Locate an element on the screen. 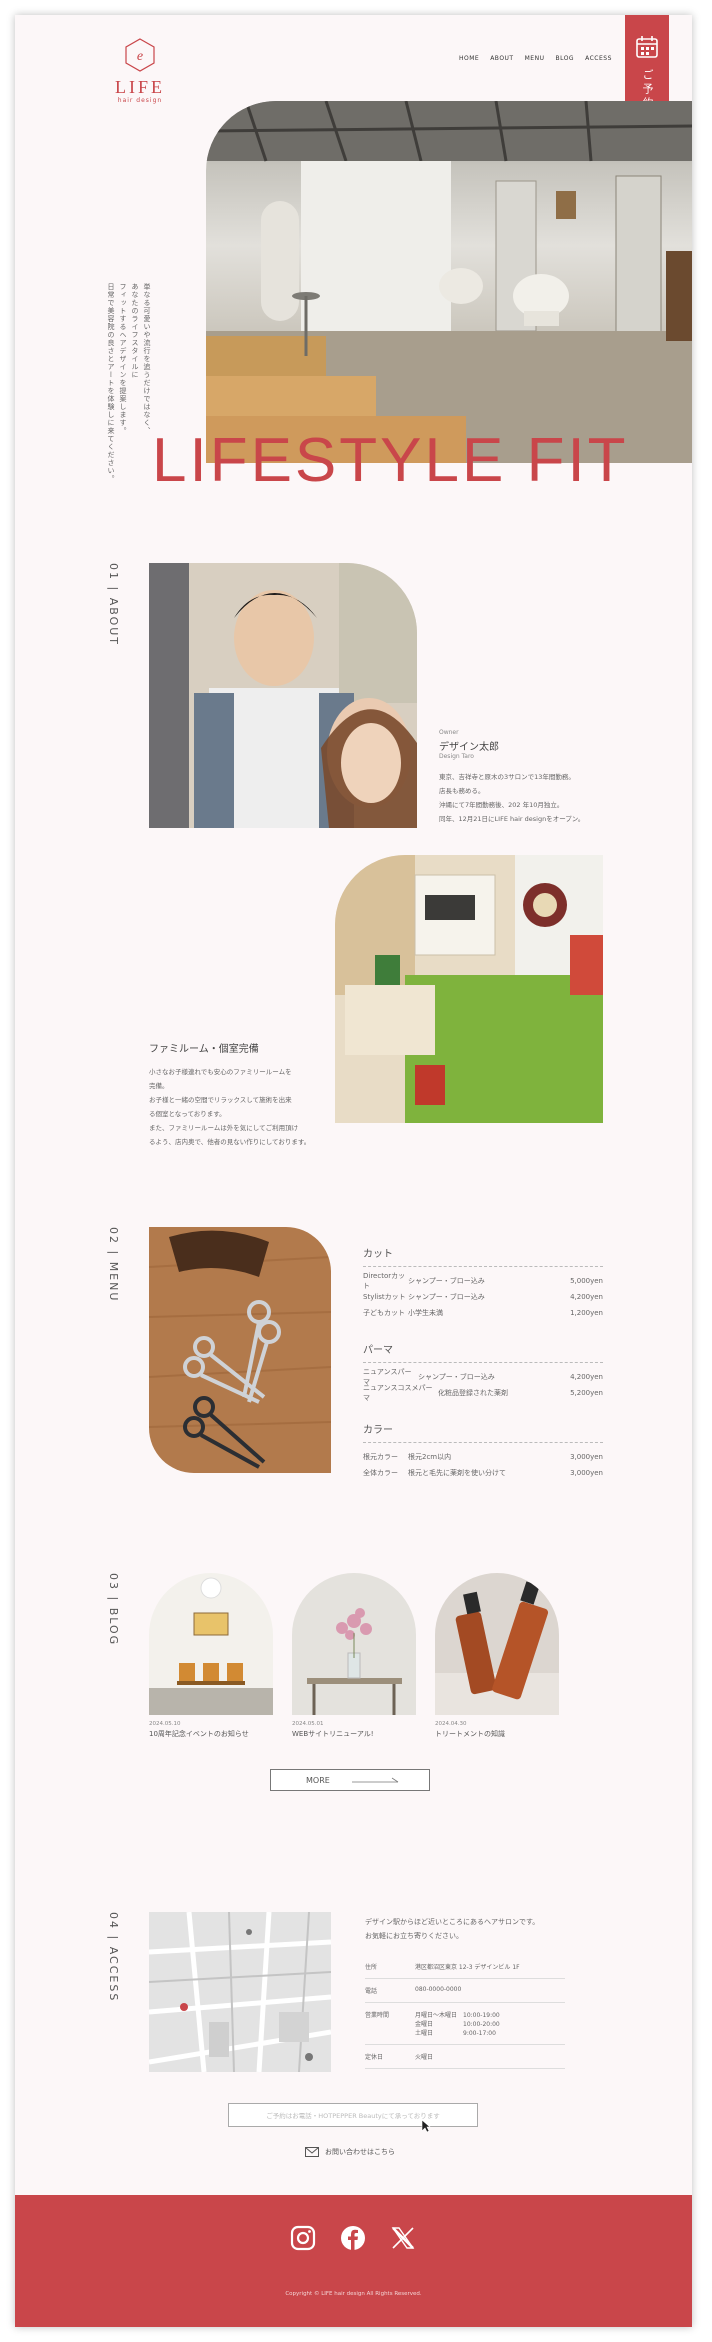  more-button: MORE is located at coordinates (350, 1780).